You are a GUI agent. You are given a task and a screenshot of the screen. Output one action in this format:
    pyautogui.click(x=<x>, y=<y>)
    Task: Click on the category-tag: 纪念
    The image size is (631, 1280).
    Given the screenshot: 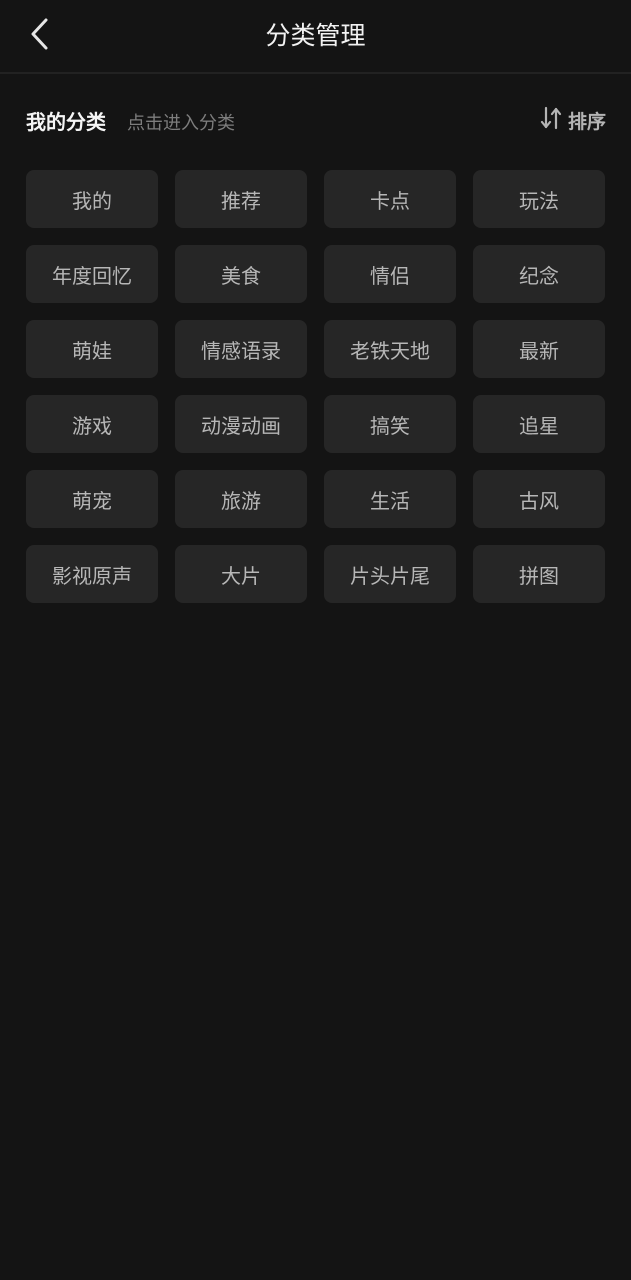 What is the action you would take?
    pyautogui.click(x=539, y=274)
    